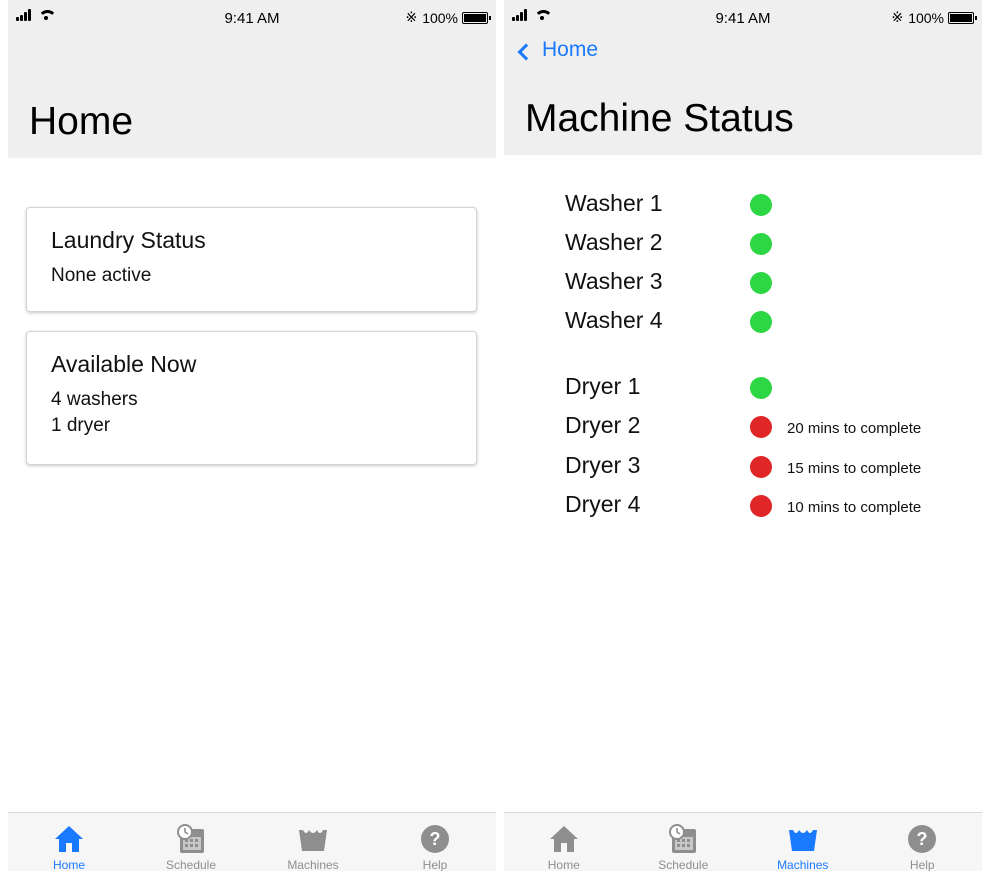 This screenshot has height=871, width=982. I want to click on card-title: Available Now, so click(124, 364).